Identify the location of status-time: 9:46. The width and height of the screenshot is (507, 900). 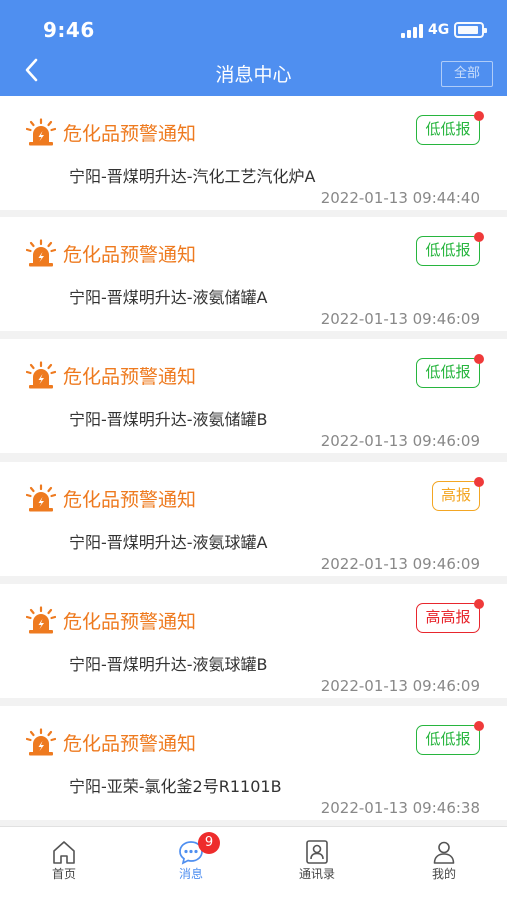
(69, 30).